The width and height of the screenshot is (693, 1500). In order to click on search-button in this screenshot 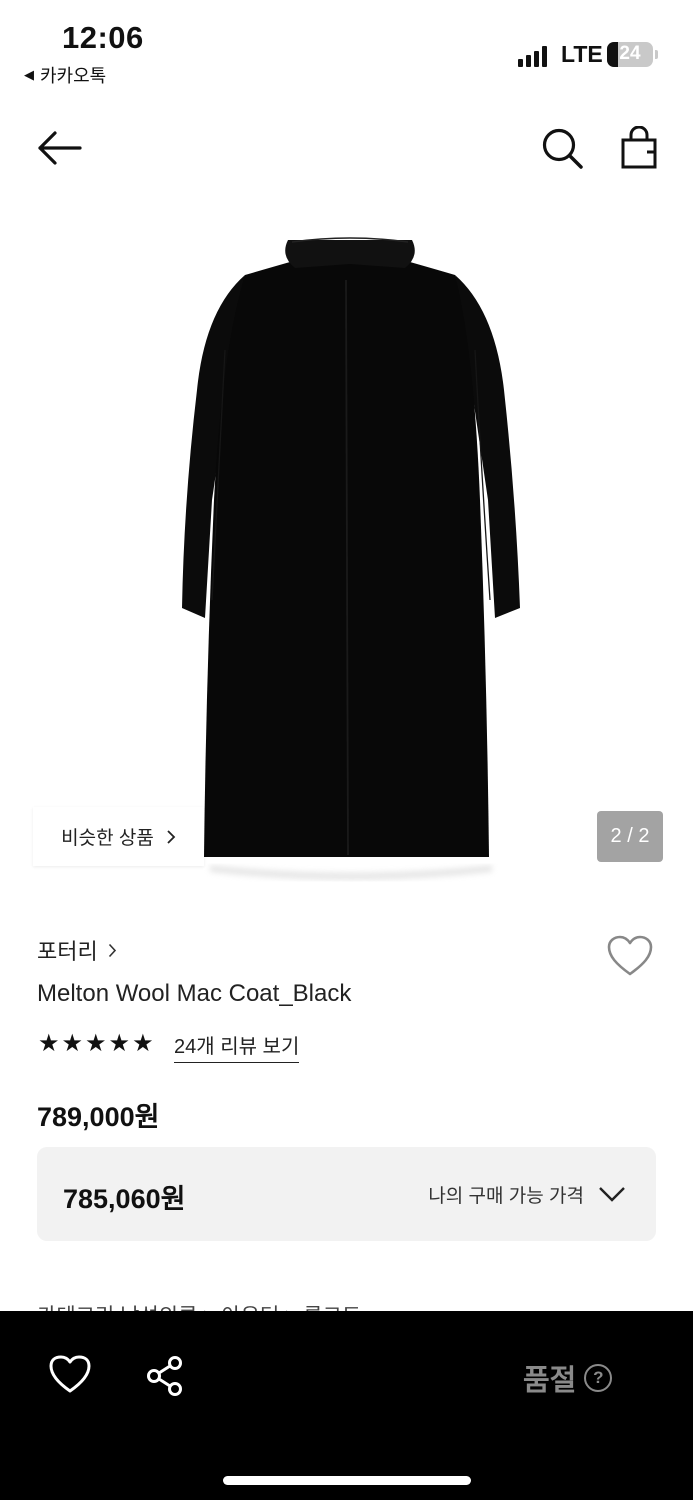, I will do `click(562, 148)`.